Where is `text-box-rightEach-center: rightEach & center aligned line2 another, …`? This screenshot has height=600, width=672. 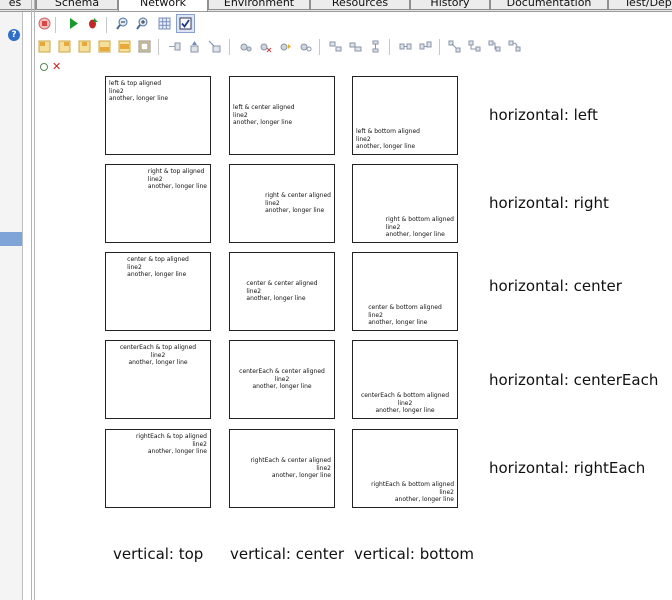
text-box-rightEach-center: rightEach & center aligned line2 another, … is located at coordinates (282, 468).